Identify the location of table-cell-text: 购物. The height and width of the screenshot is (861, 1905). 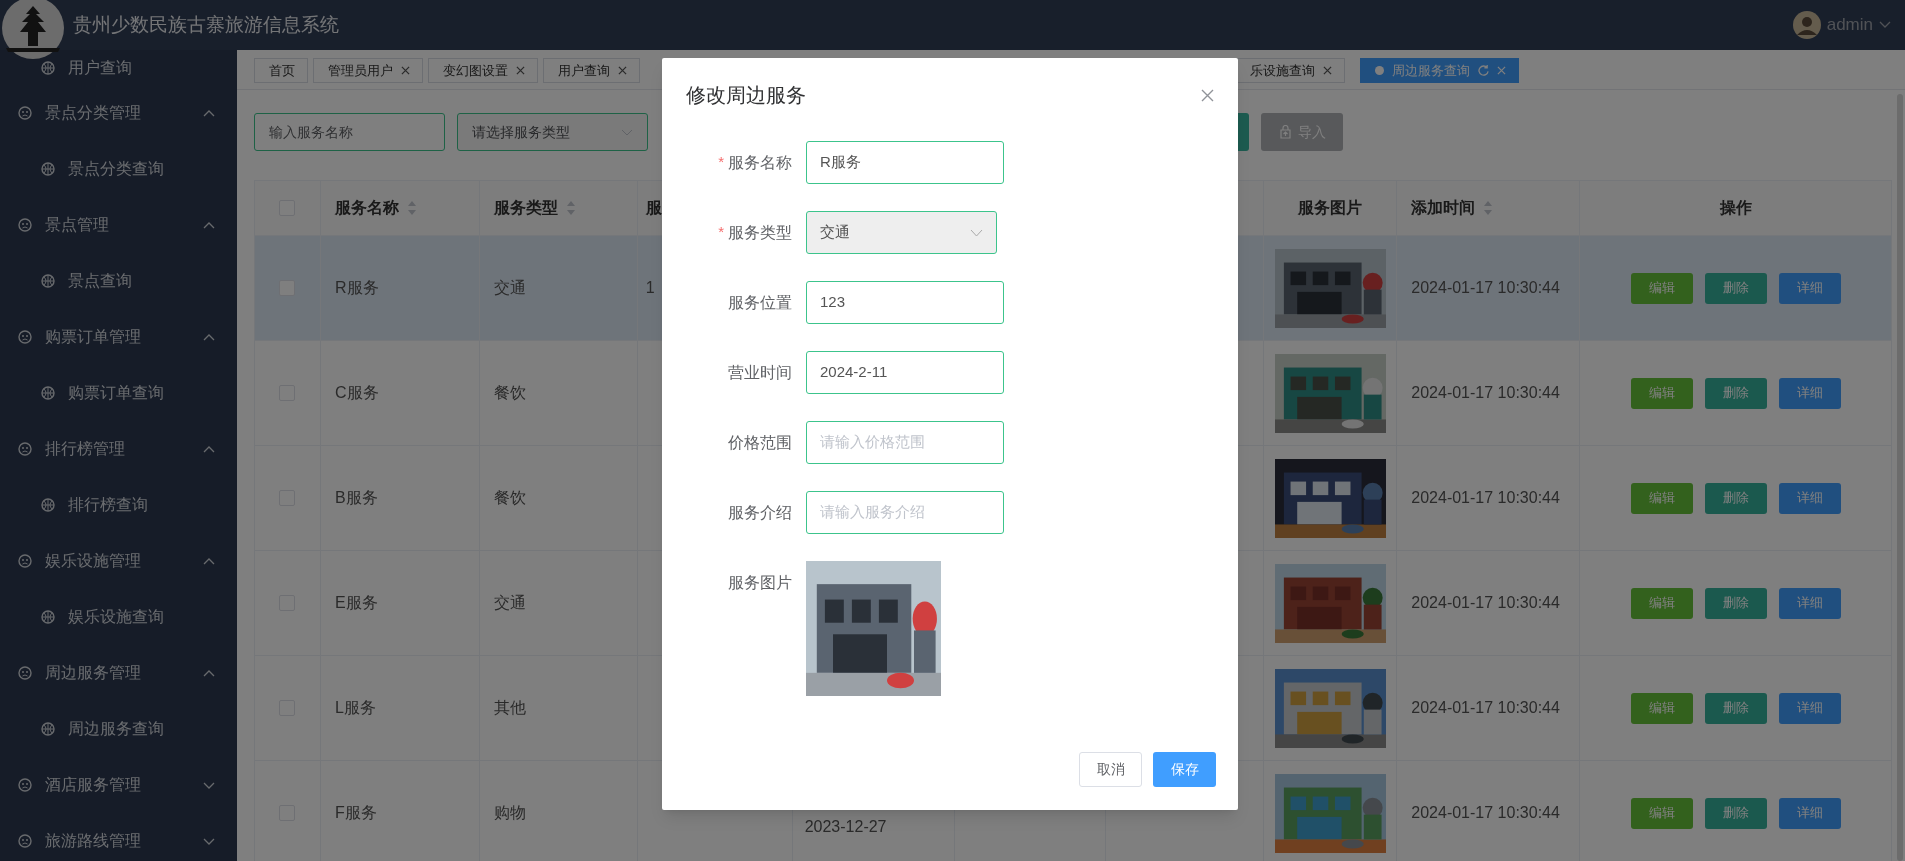
(509, 813).